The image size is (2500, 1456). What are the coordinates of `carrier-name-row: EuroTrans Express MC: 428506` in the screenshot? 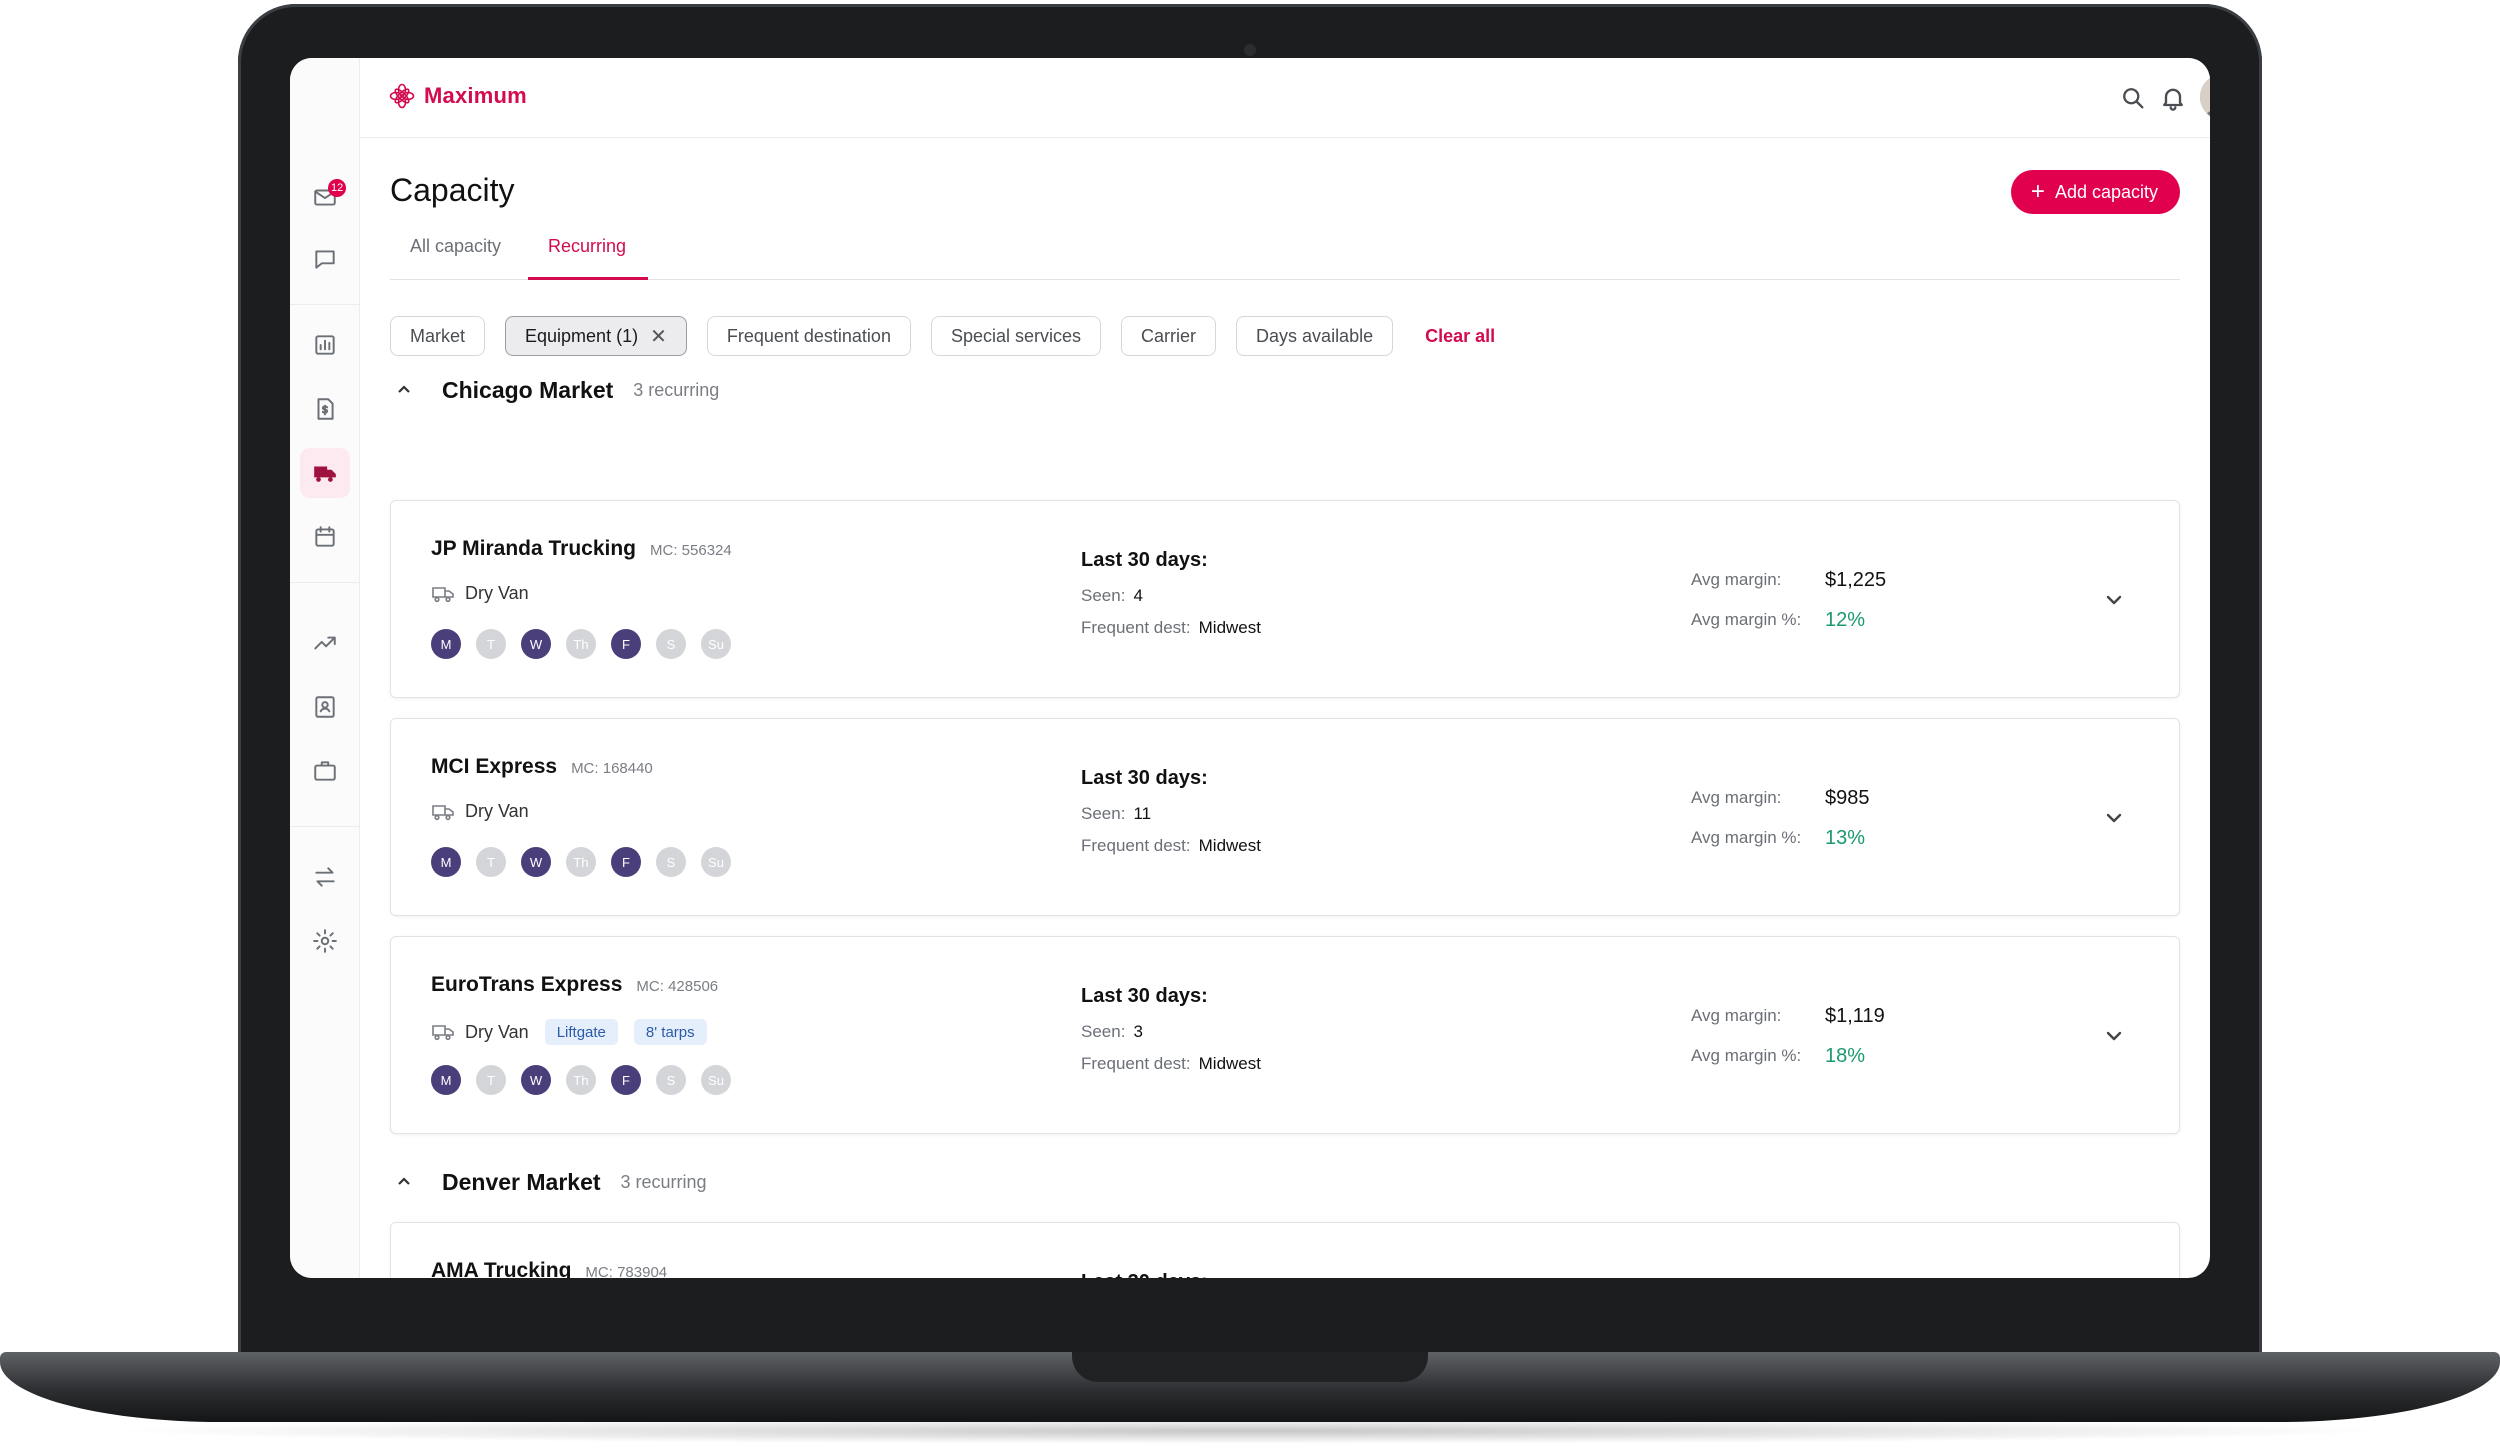 It's located at (574, 985).